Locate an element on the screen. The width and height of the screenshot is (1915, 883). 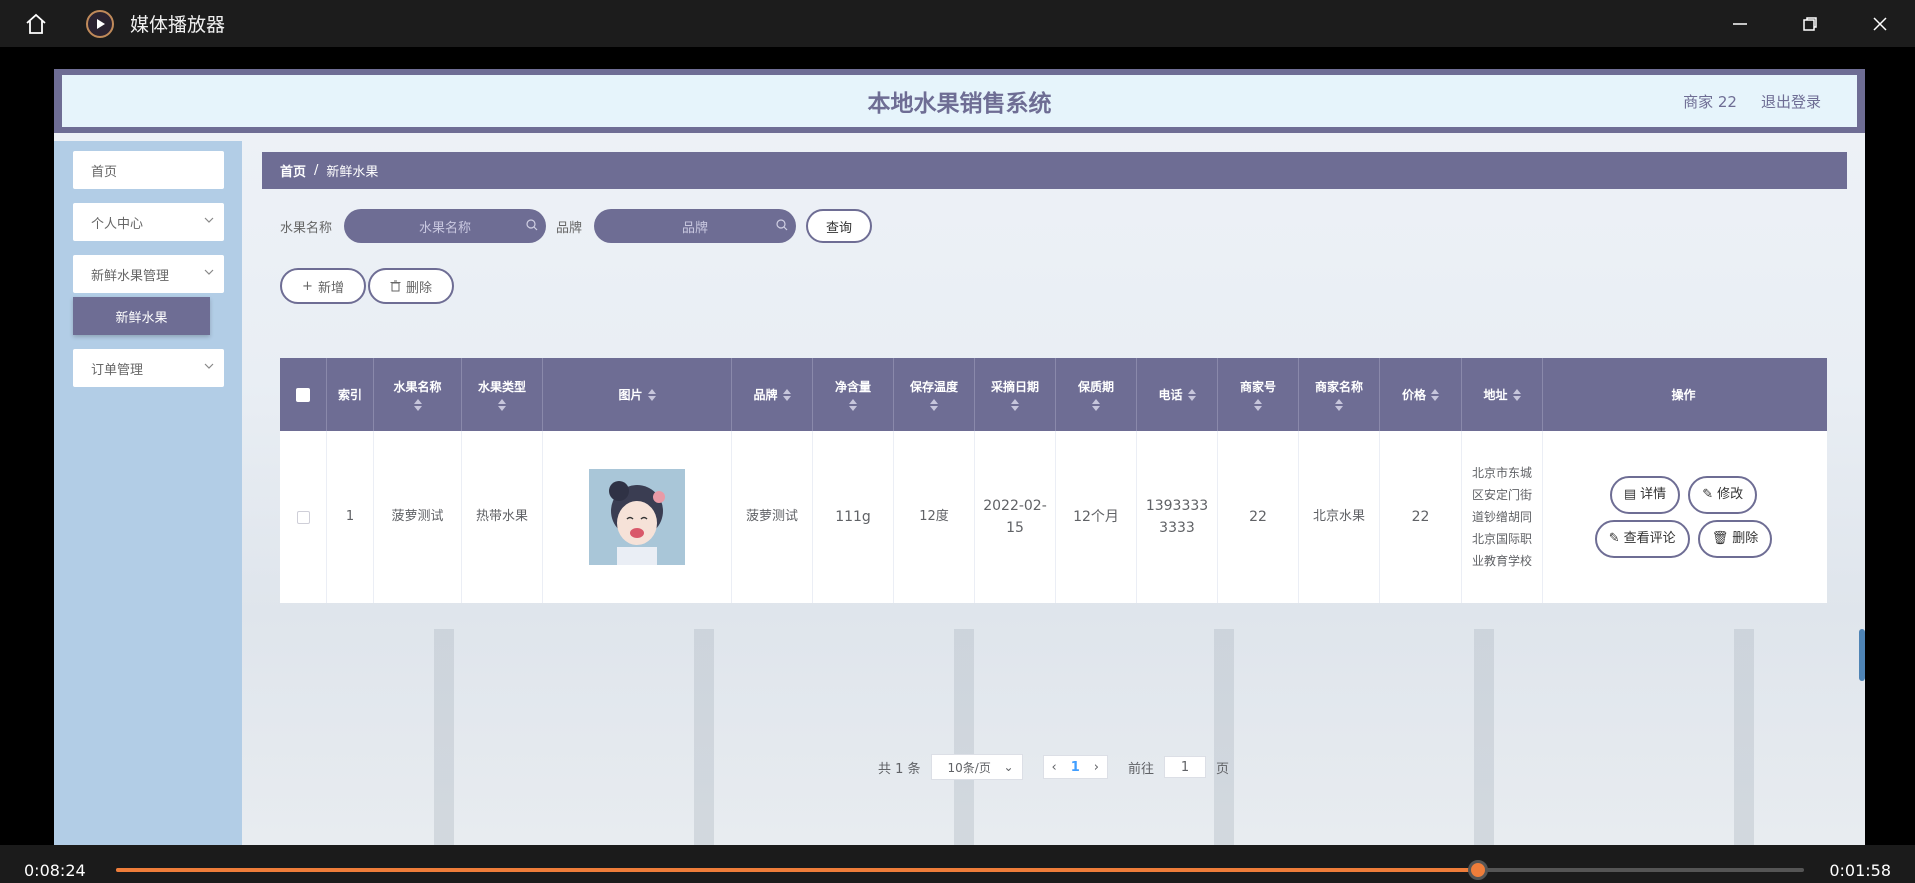
add-button-label: 新增 is located at coordinates (330, 288).